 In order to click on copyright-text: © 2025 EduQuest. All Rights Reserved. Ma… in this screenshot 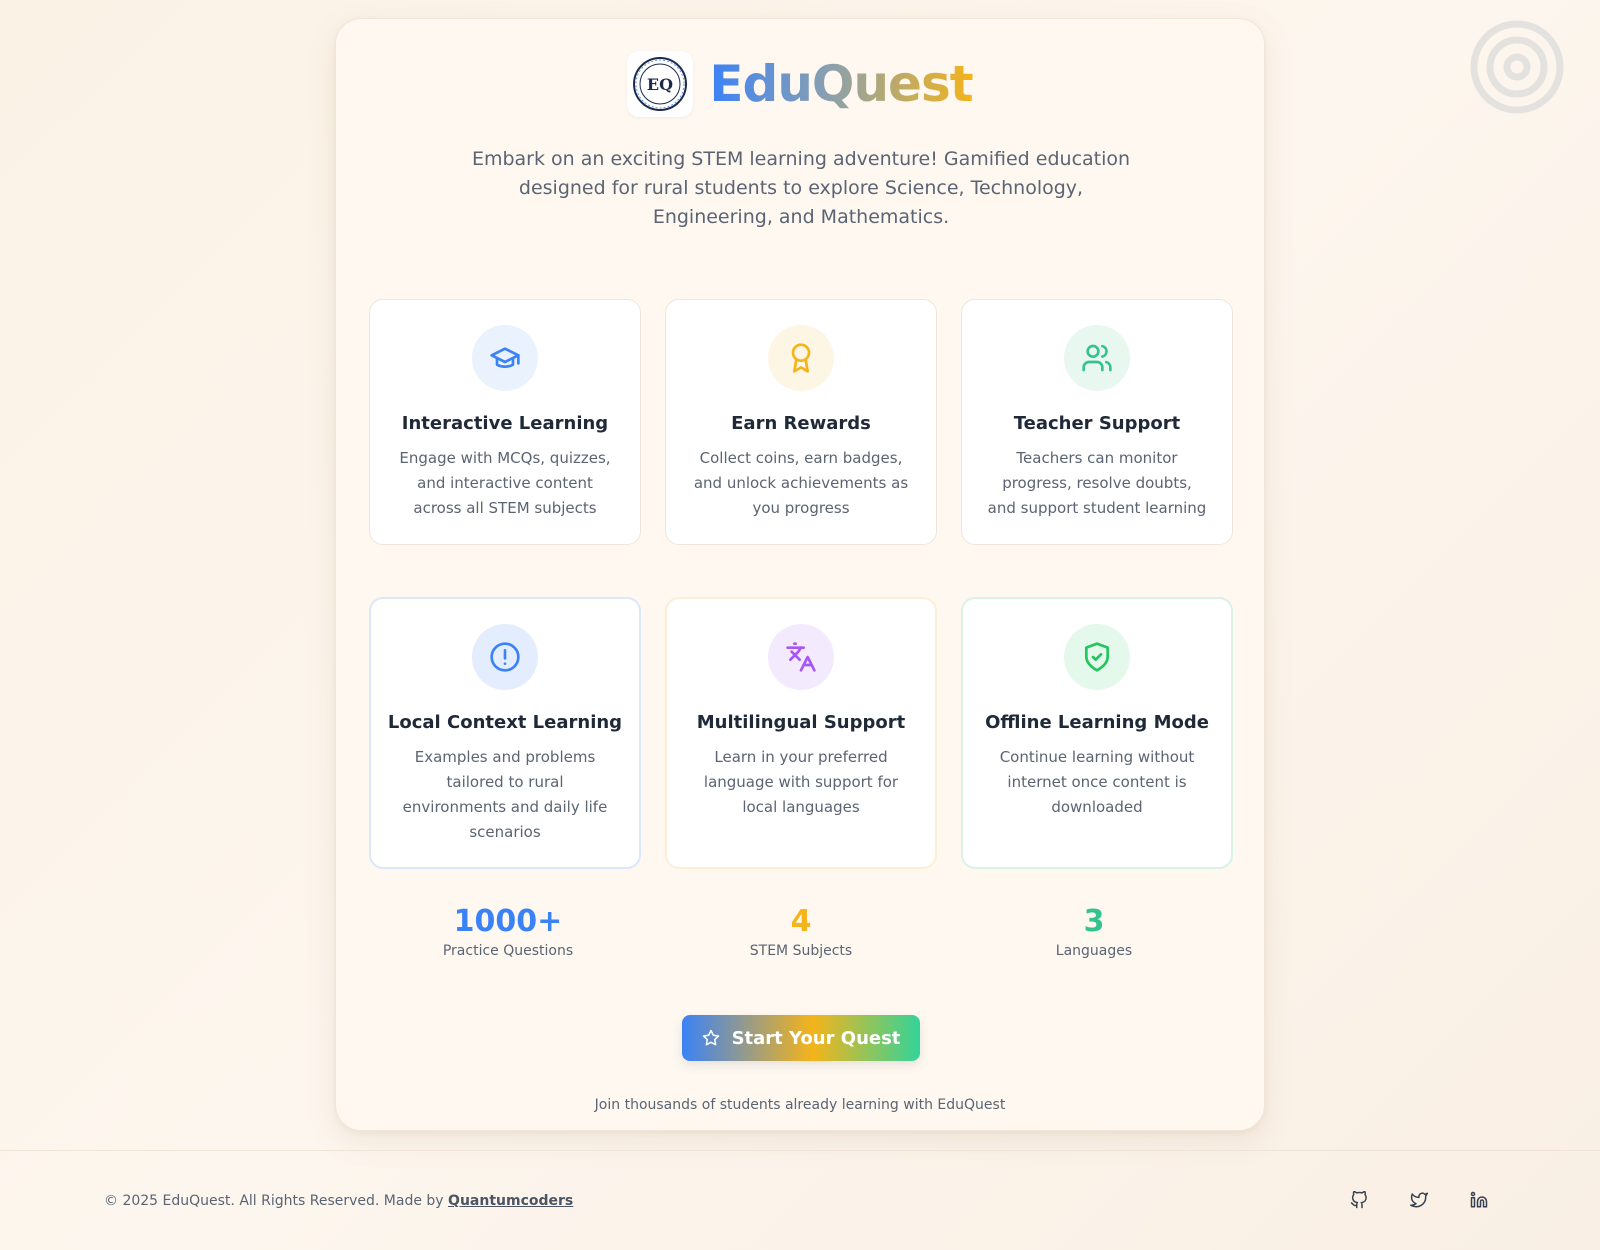, I will do `click(274, 1201)`.